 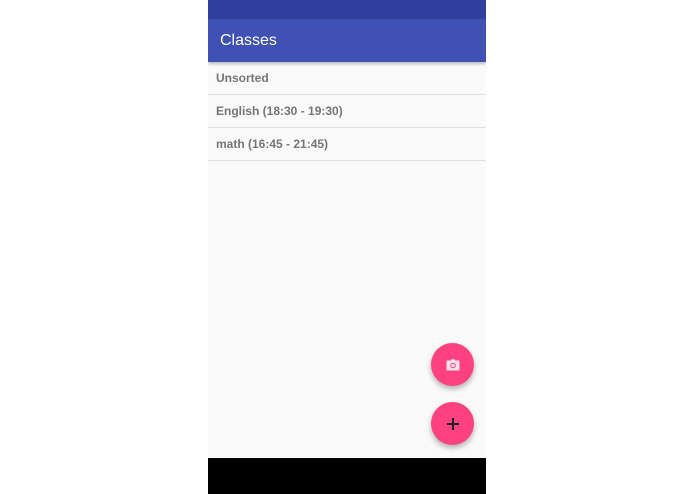 I want to click on status-bar, so click(x=347, y=9).